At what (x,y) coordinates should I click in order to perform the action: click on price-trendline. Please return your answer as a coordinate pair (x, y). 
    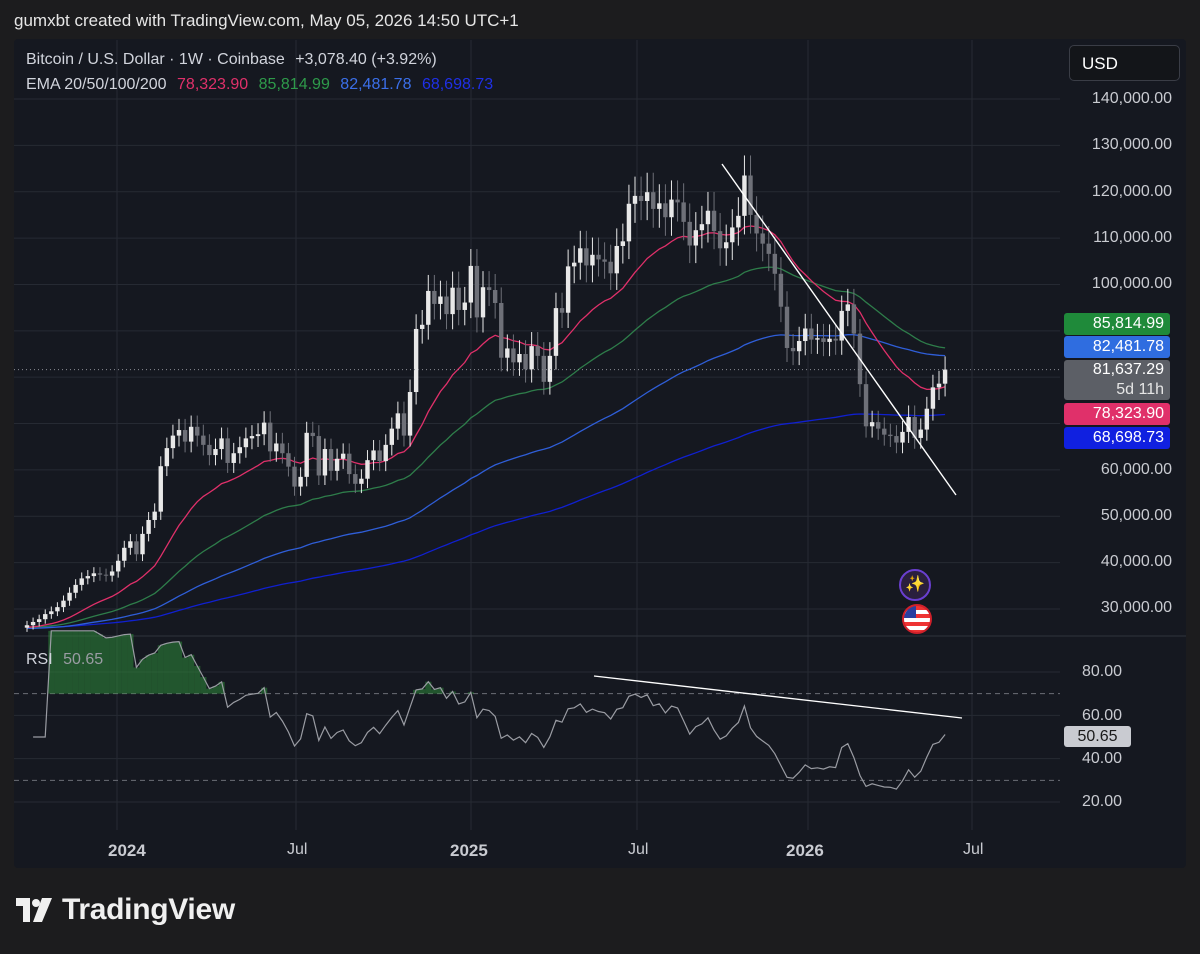
    Looking at the image, I should click on (839, 329).